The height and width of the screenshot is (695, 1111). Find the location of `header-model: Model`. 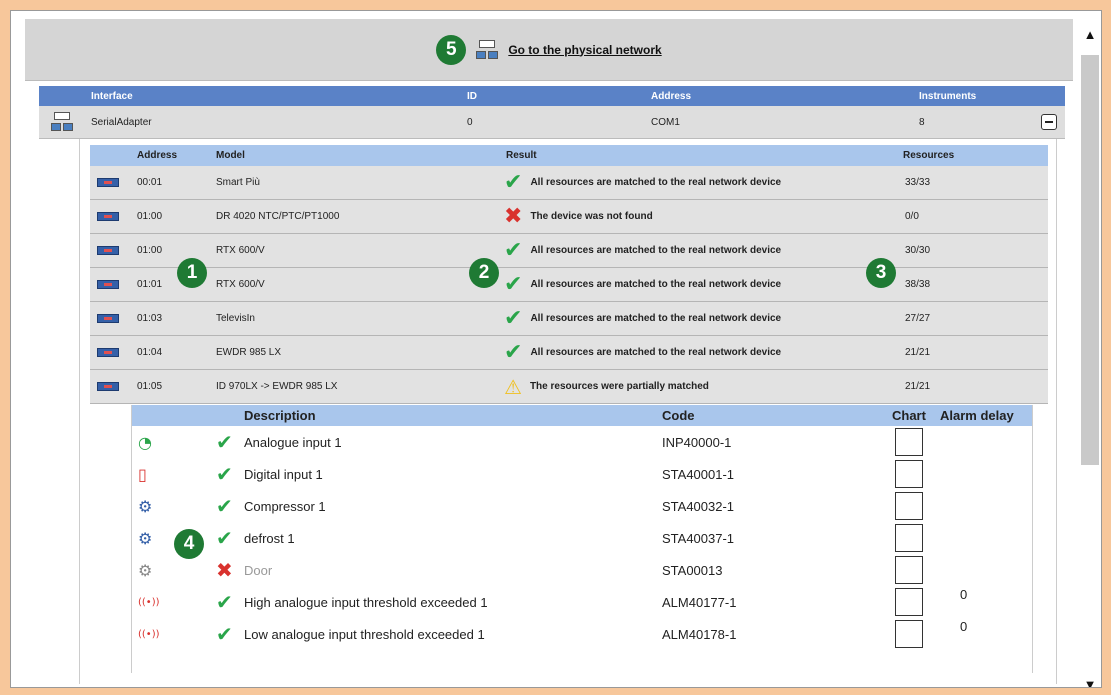

header-model: Model is located at coordinates (230, 155).